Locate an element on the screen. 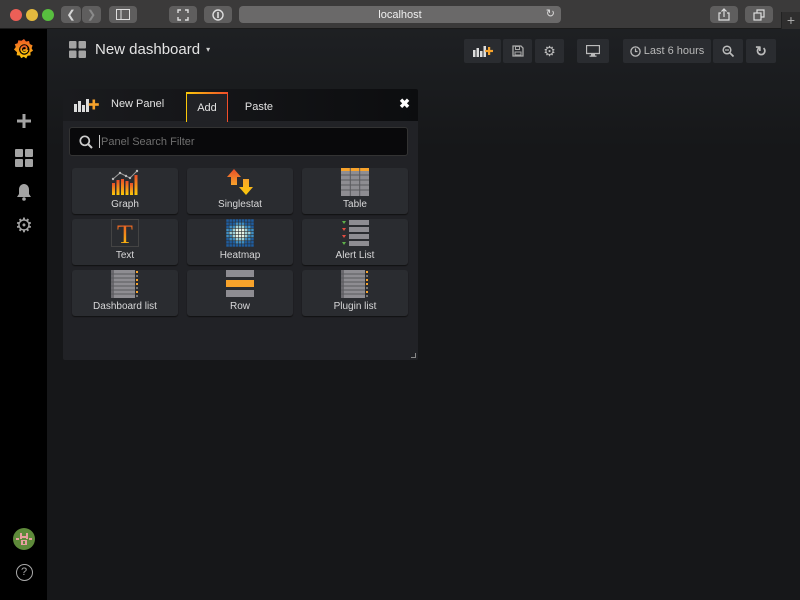 This screenshot has width=800, height=600. sidebar-item-create is located at coordinates (24, 121).